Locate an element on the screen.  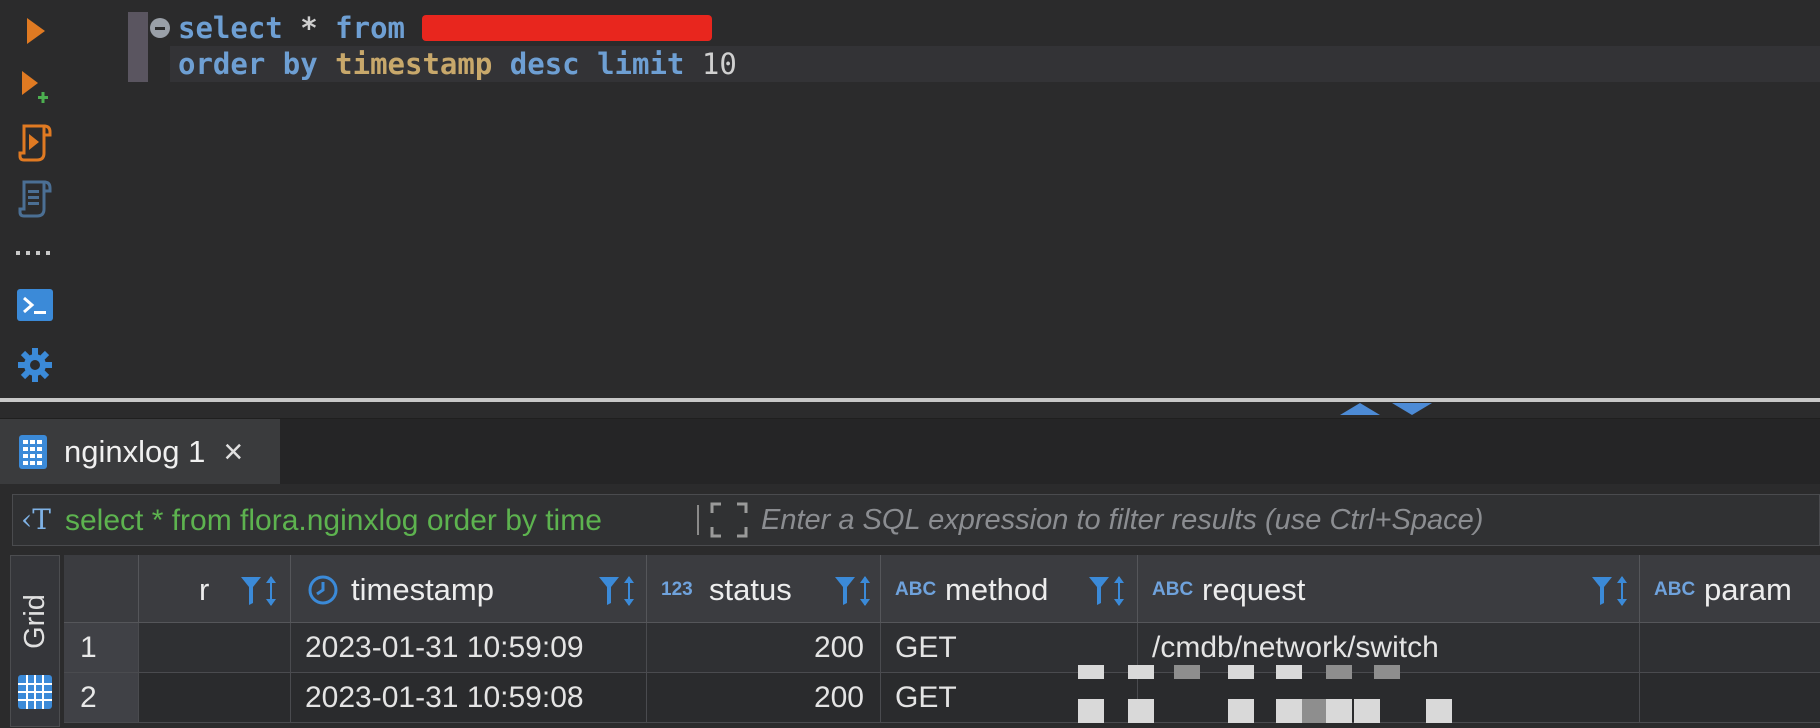
table-icon is located at coordinates (33, 451).